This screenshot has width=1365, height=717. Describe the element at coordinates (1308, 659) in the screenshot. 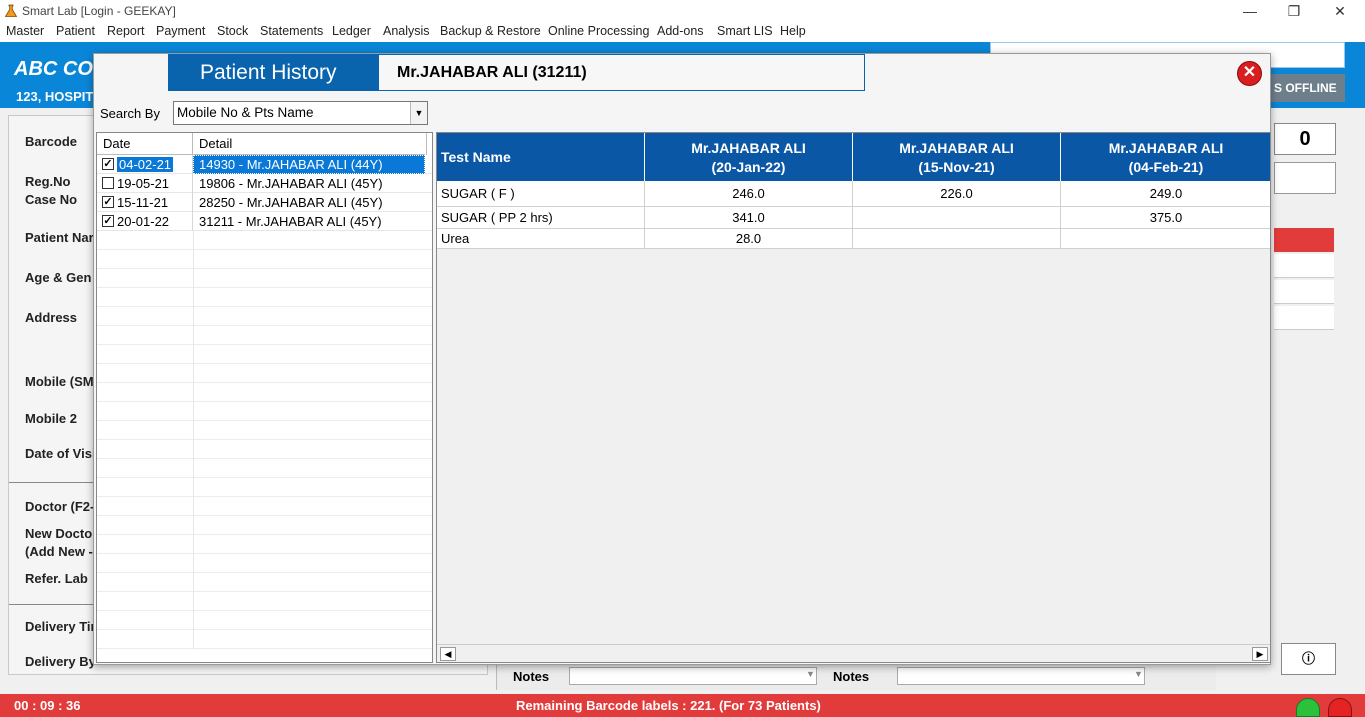

I see `info-button: ⓘ` at that location.